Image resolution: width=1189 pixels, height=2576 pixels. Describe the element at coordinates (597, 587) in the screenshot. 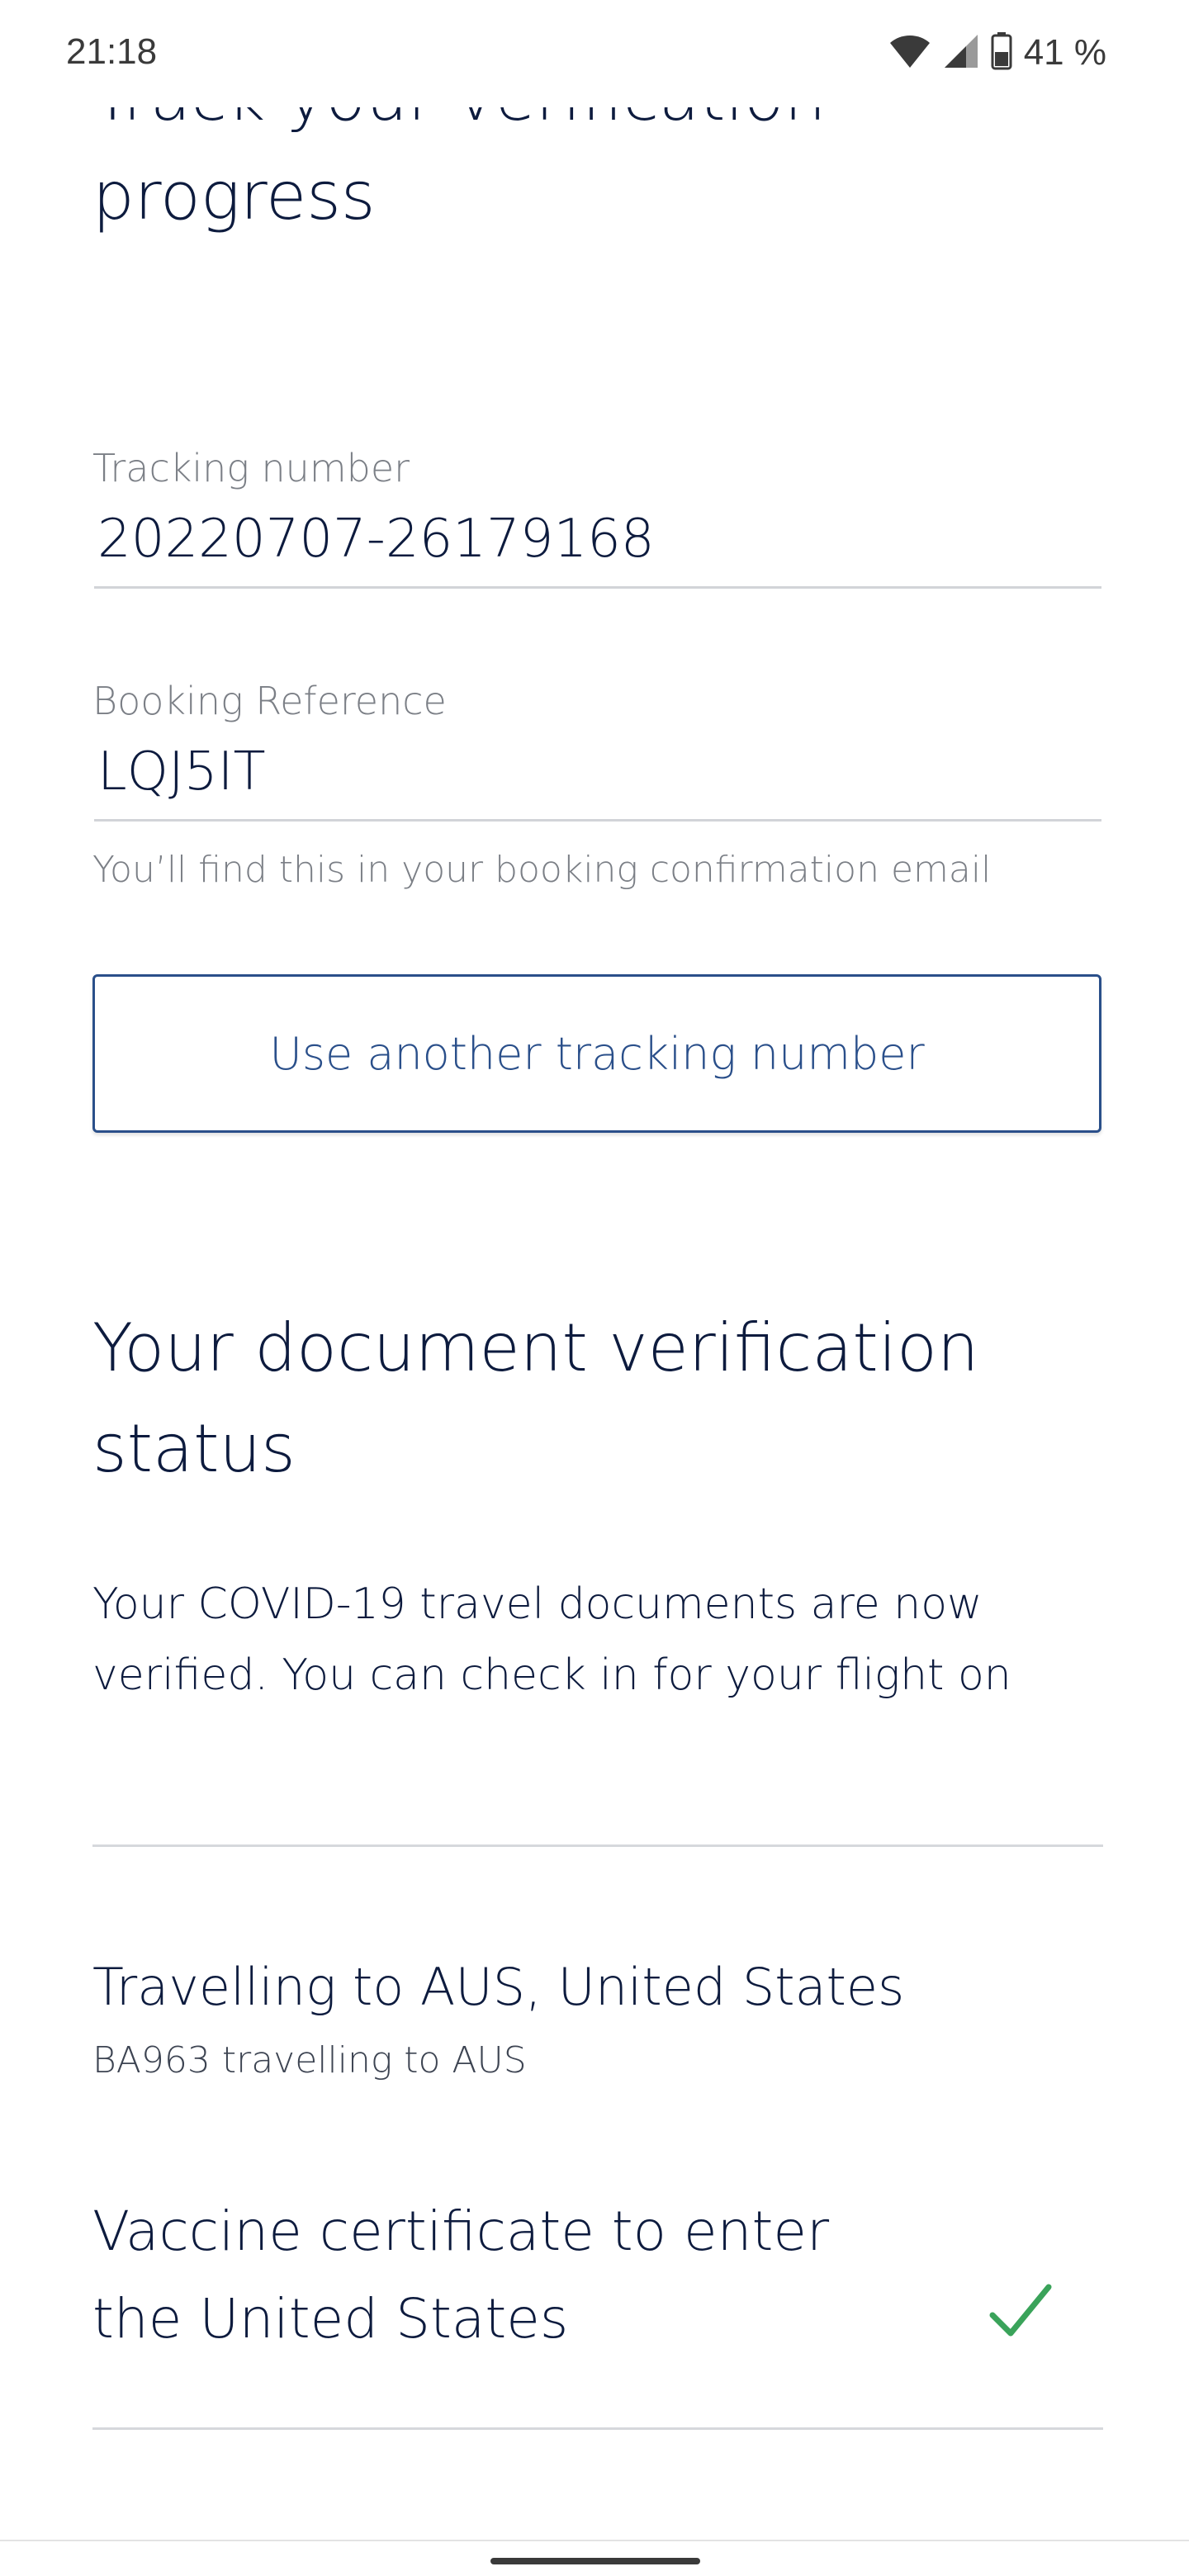

I see `tracking-number-underline` at that location.